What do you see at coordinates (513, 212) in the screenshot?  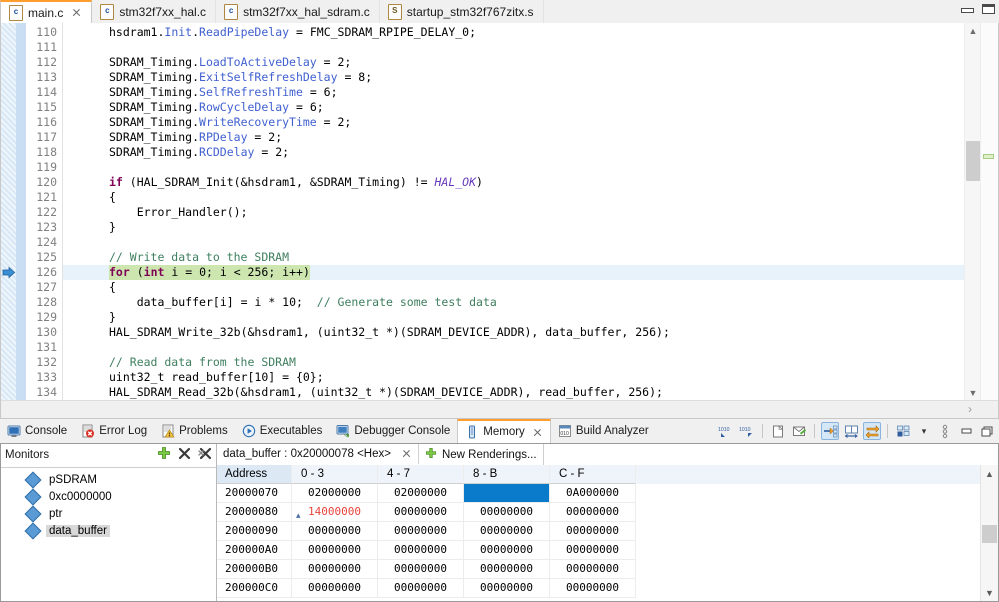 I see `code-line: Error_Handler();` at bounding box center [513, 212].